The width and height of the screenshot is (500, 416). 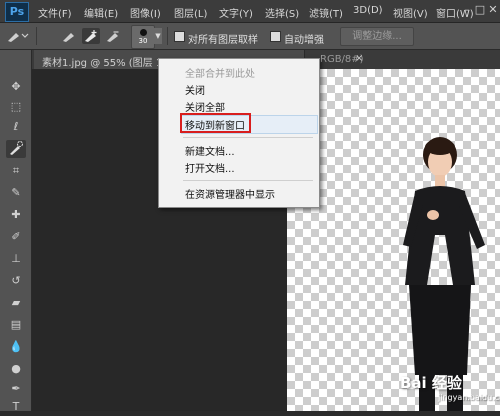 What do you see at coordinates (205, 106) in the screenshot?
I see `menu-item-close-all: 关闭全部` at bounding box center [205, 106].